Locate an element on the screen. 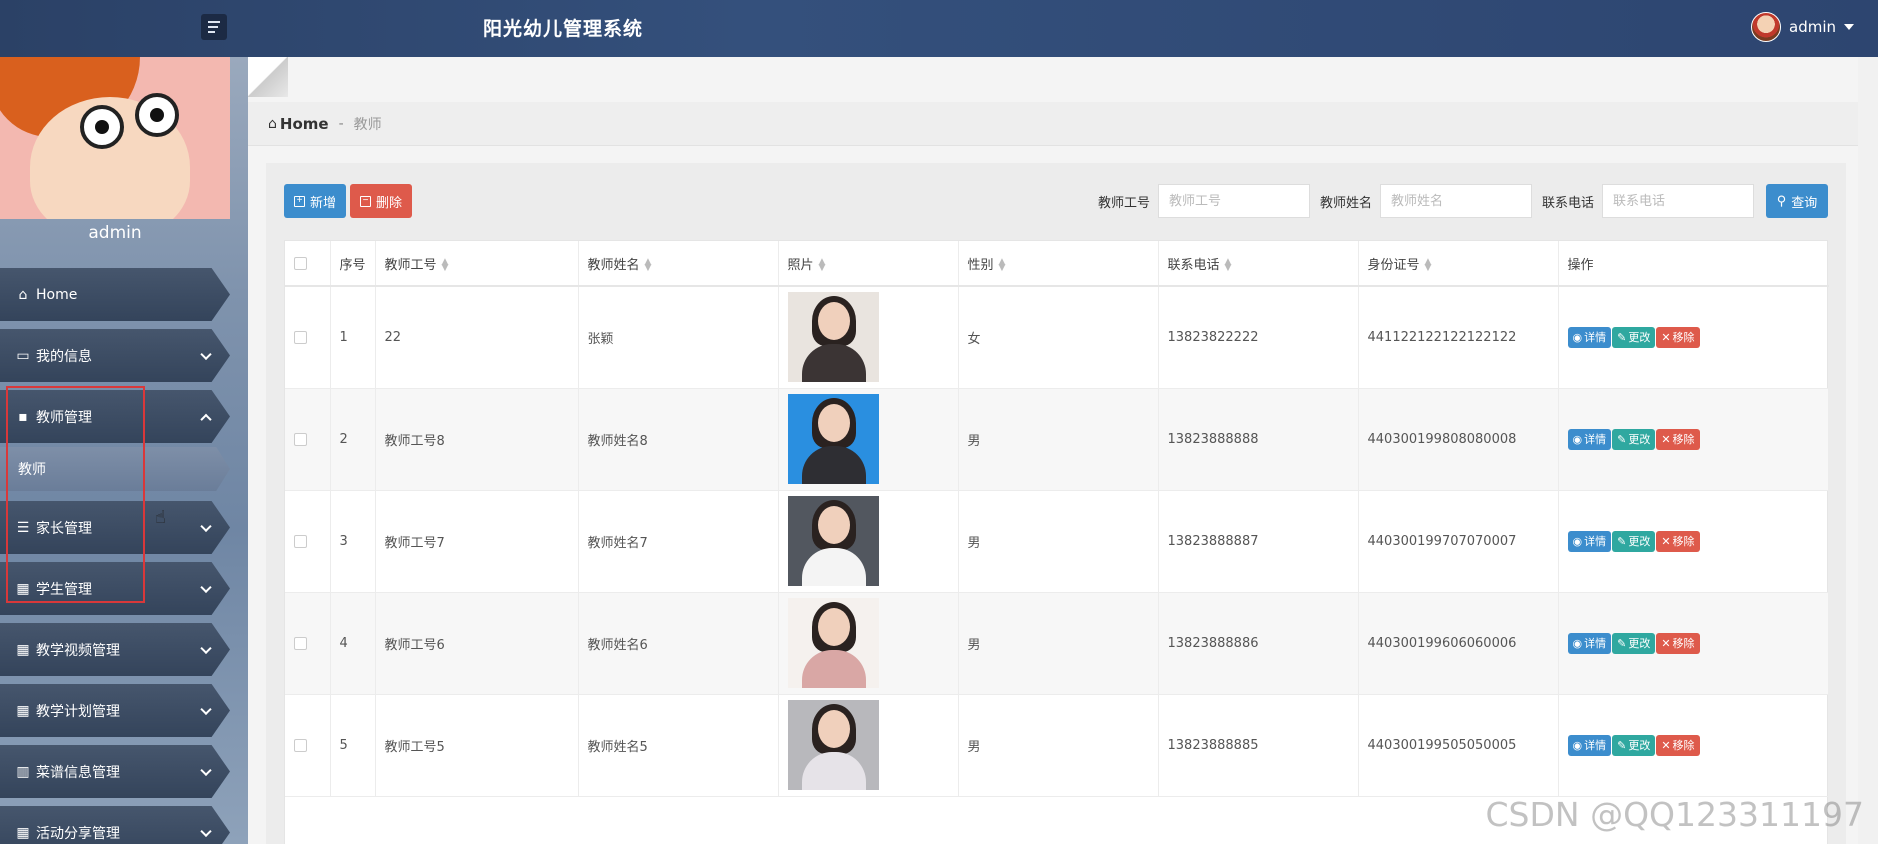 The height and width of the screenshot is (844, 1878). add-button: + 新增 is located at coordinates (315, 201).